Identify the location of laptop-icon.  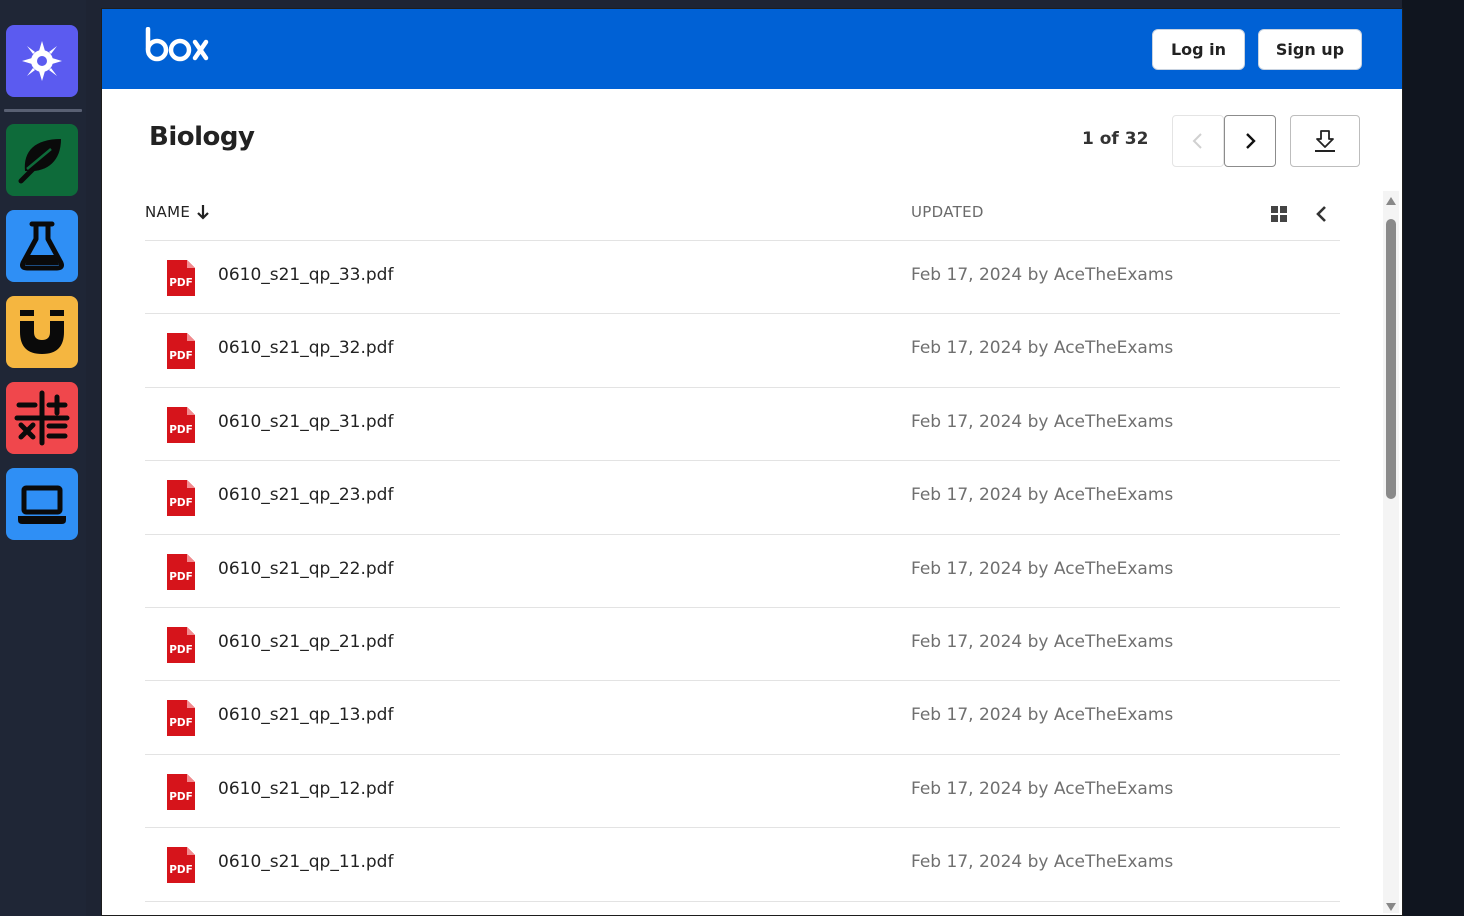
(42, 504).